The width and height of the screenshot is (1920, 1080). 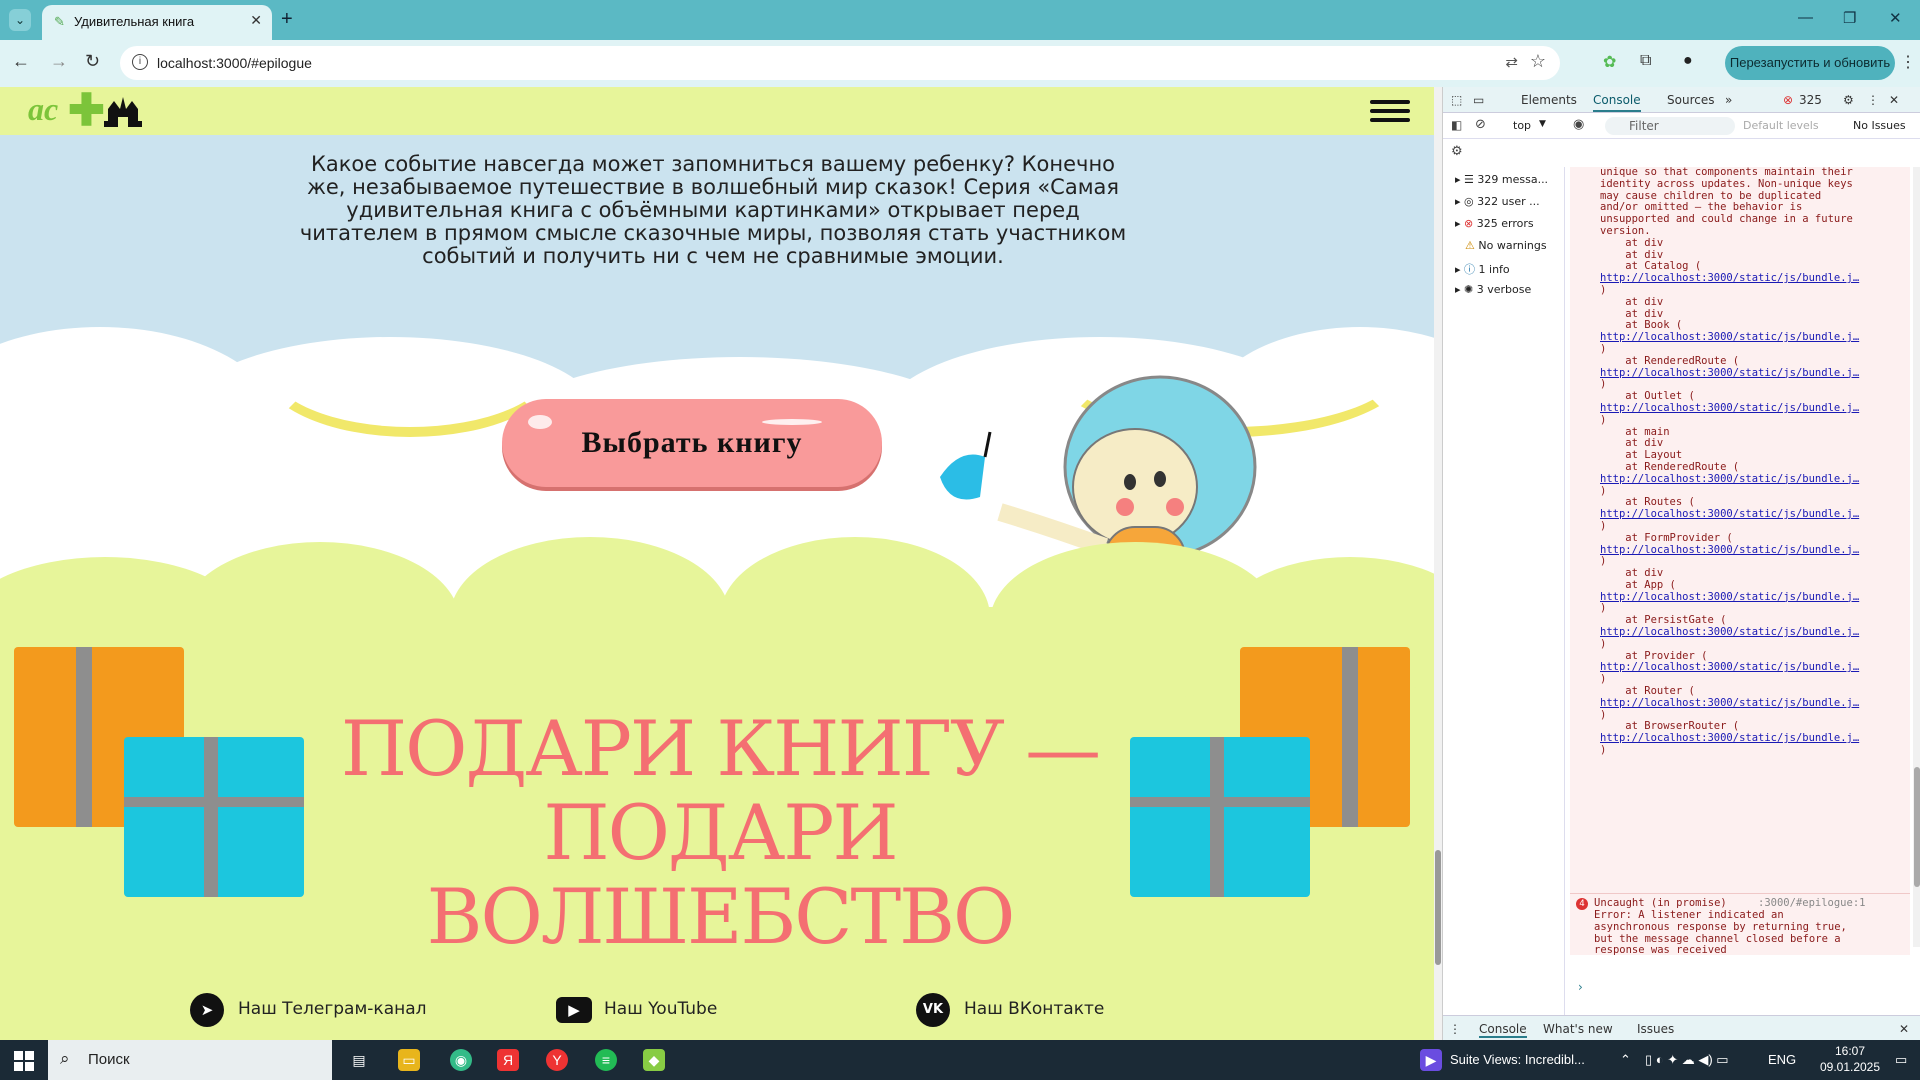 What do you see at coordinates (1456, 100) in the screenshot?
I see `inspect-icon: ⬚` at bounding box center [1456, 100].